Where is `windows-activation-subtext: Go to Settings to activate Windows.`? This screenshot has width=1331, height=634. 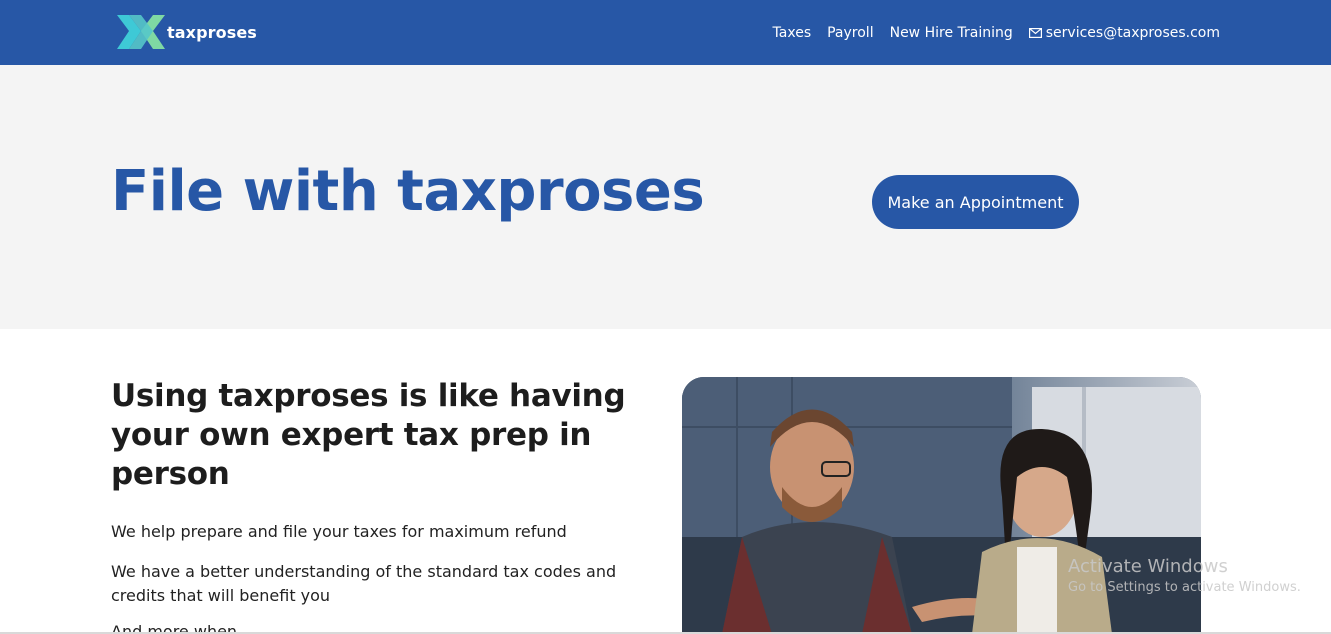
windows-activation-subtext: Go to Settings to activate Windows. is located at coordinates (1184, 587).